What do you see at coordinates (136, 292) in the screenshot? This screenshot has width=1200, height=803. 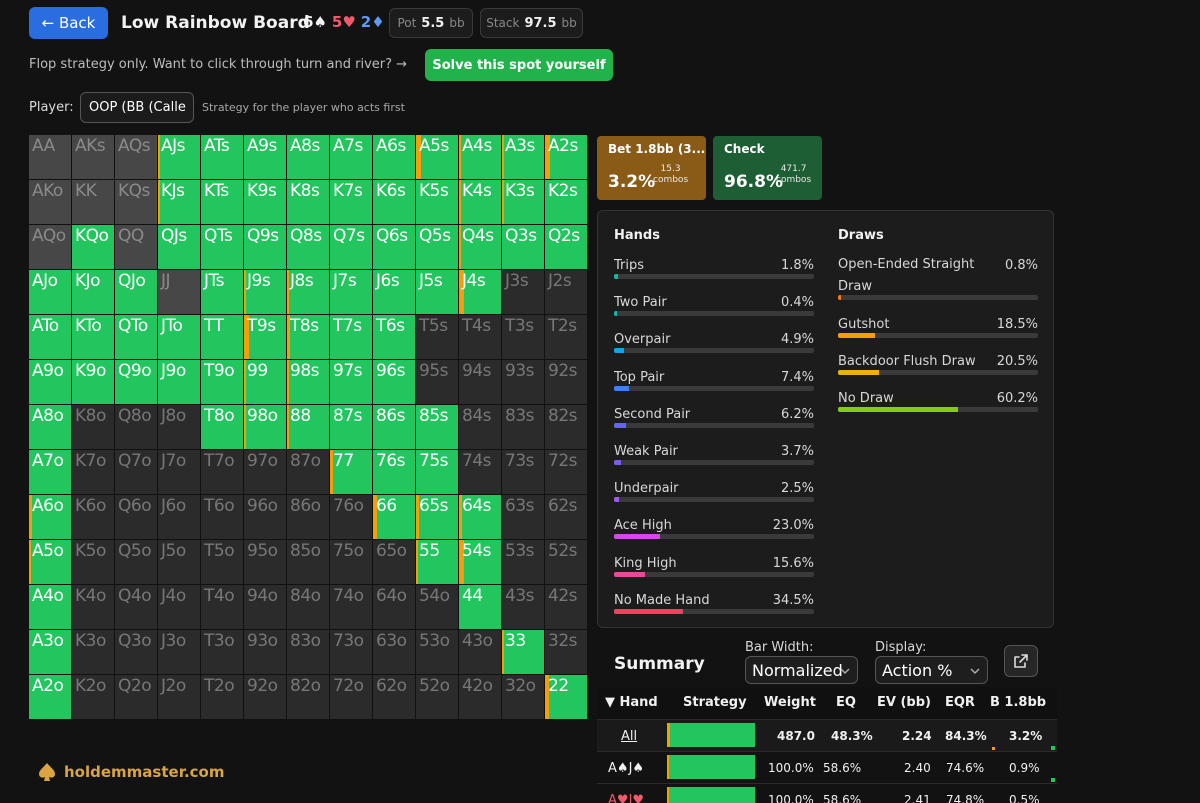 I see `hand-cell-qjo: QJo` at bounding box center [136, 292].